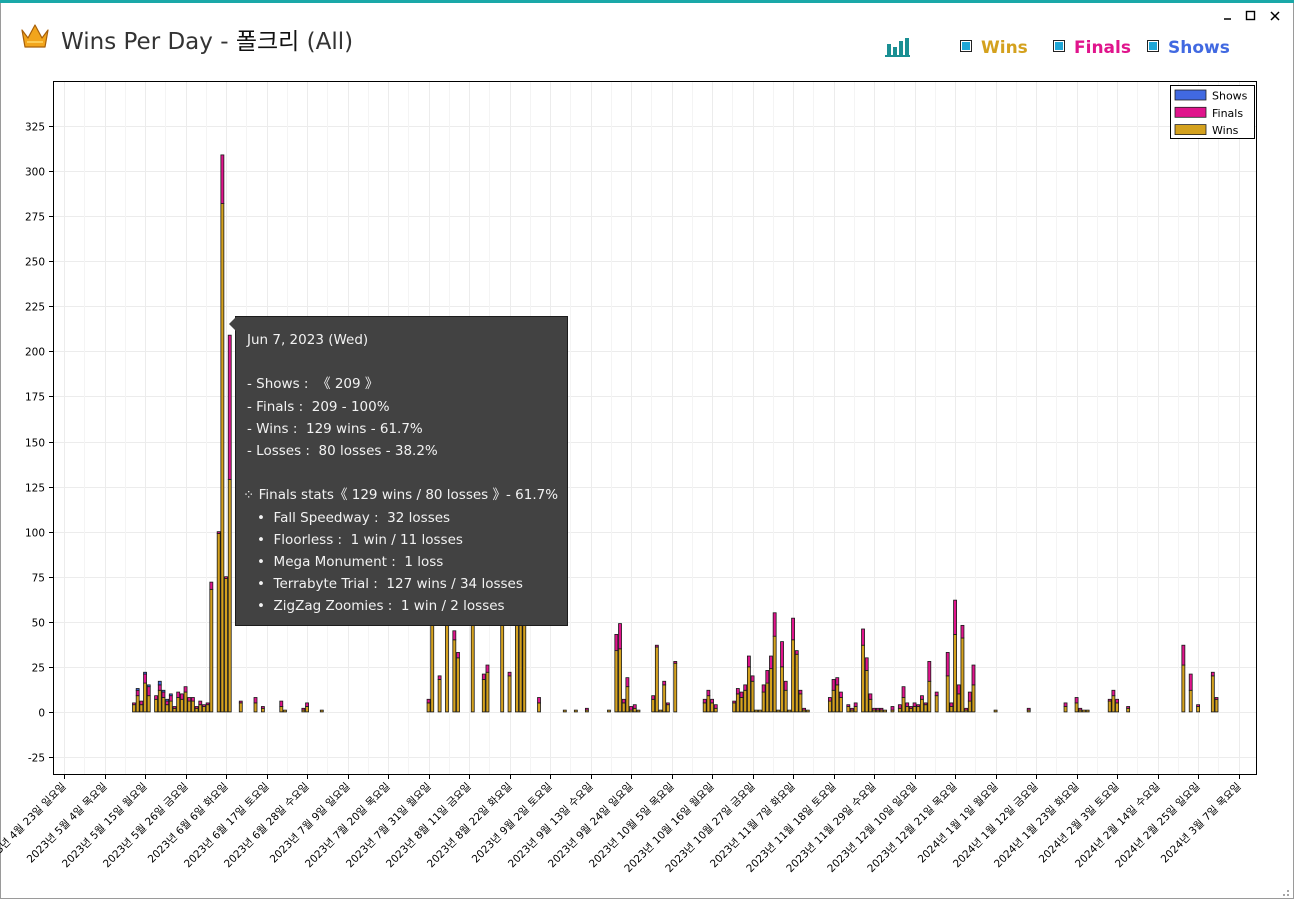 The height and width of the screenshot is (900, 1294). What do you see at coordinates (137, 689) in the screenshot?
I see `shows-bar` at bounding box center [137, 689].